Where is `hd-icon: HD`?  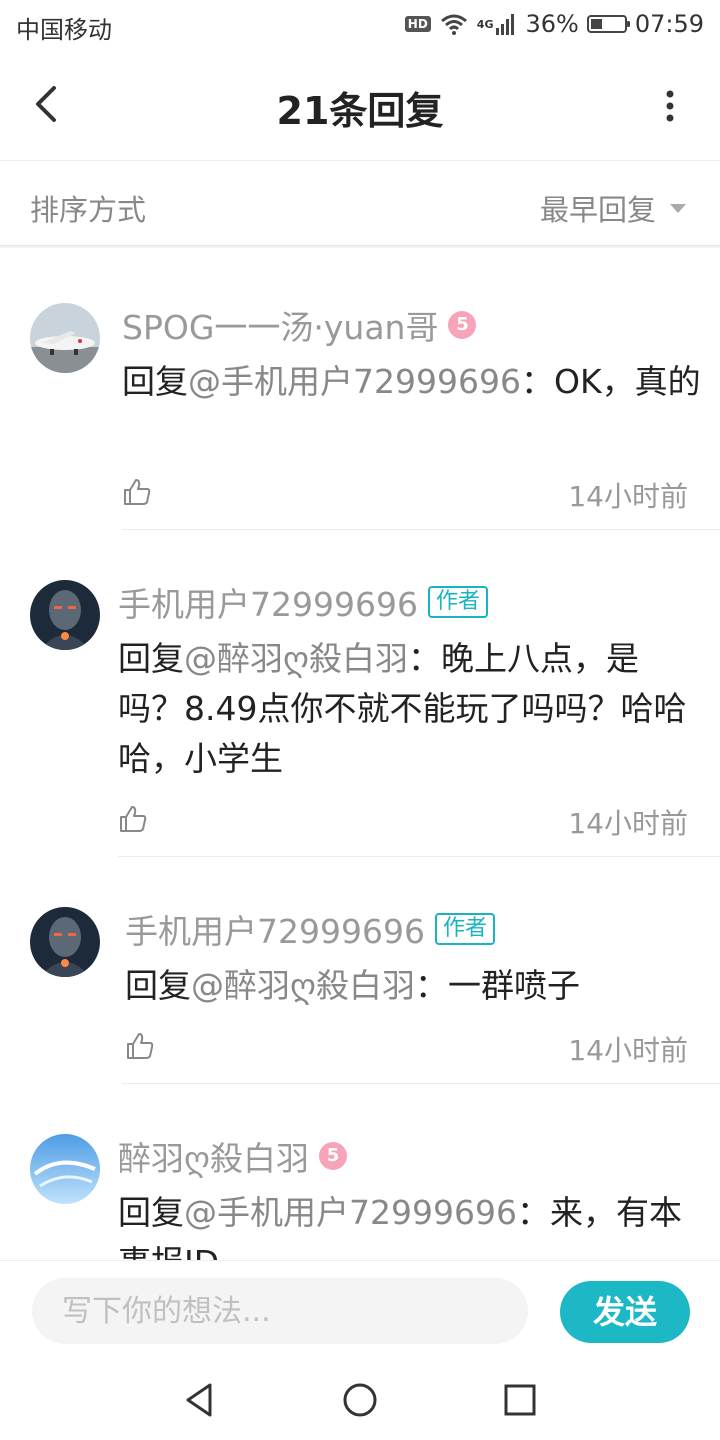 hd-icon: HD is located at coordinates (417, 24).